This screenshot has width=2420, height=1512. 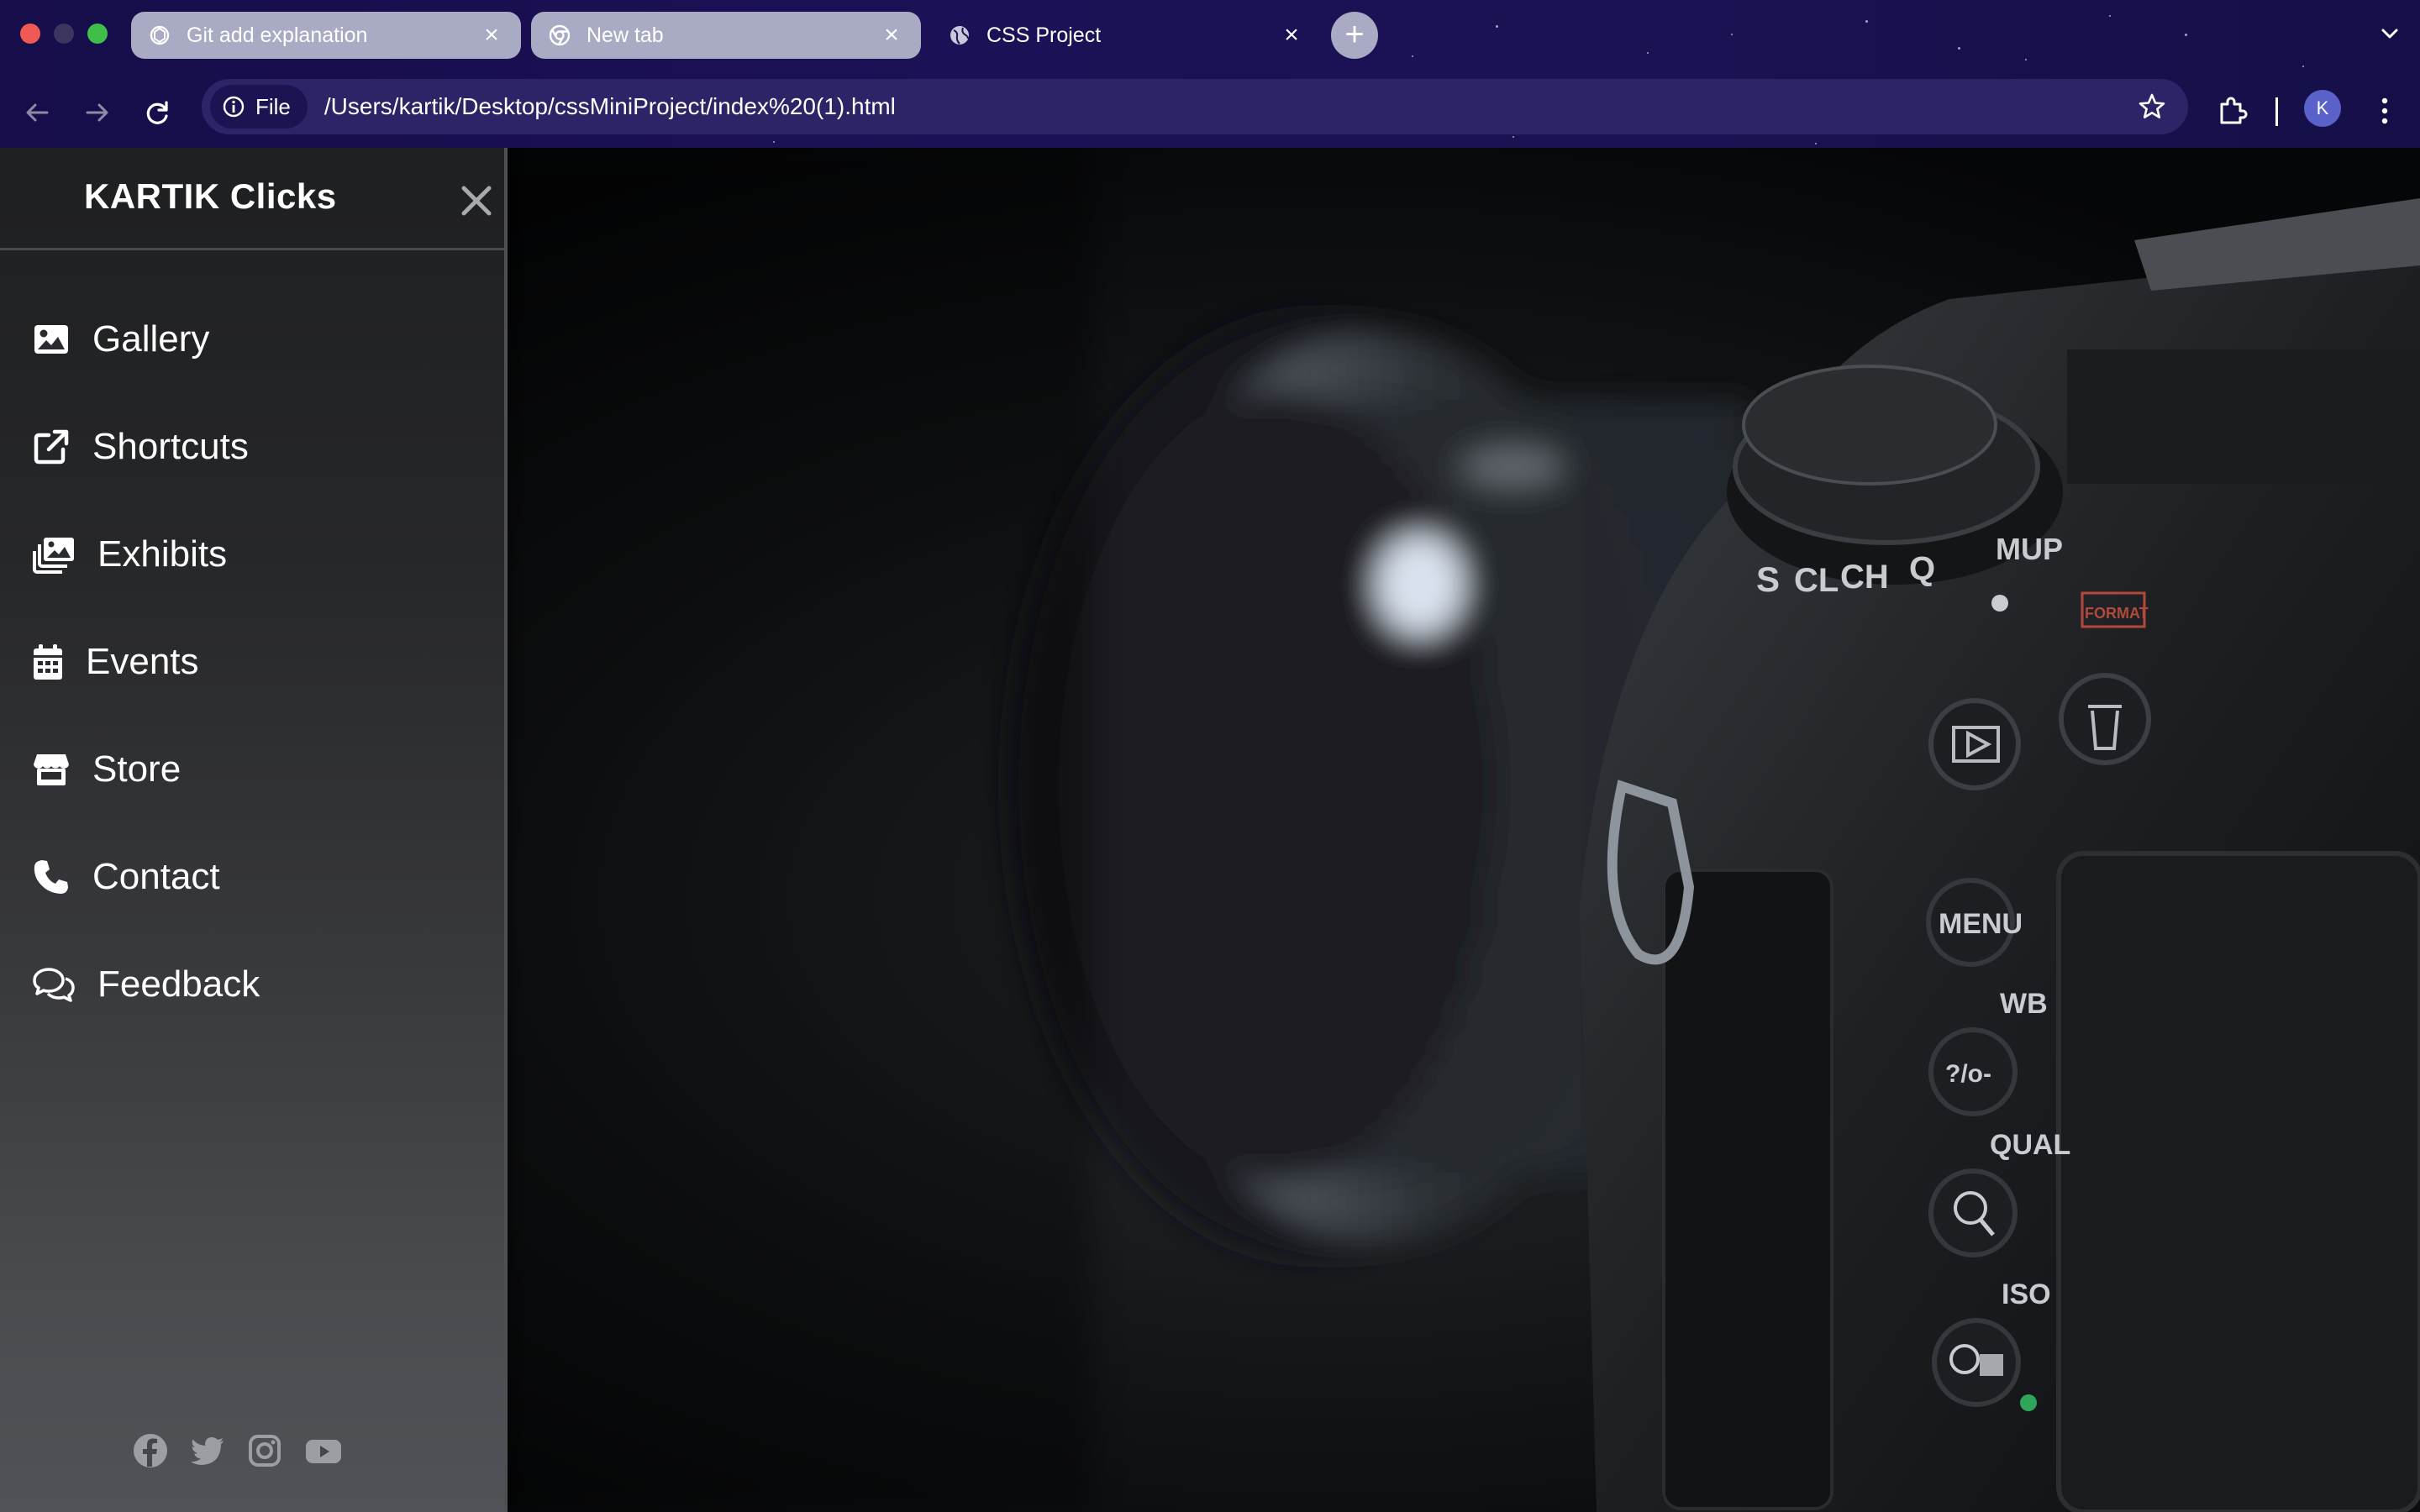 I want to click on tab-git-add-explanation: Git add explanation ×, so click(x=326, y=35).